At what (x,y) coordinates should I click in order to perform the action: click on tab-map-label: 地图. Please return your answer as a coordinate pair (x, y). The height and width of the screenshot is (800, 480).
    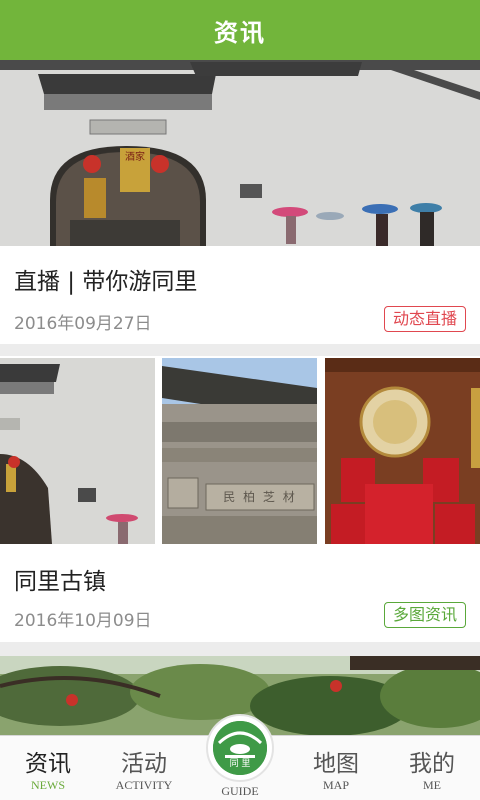
    Looking at the image, I should click on (336, 764).